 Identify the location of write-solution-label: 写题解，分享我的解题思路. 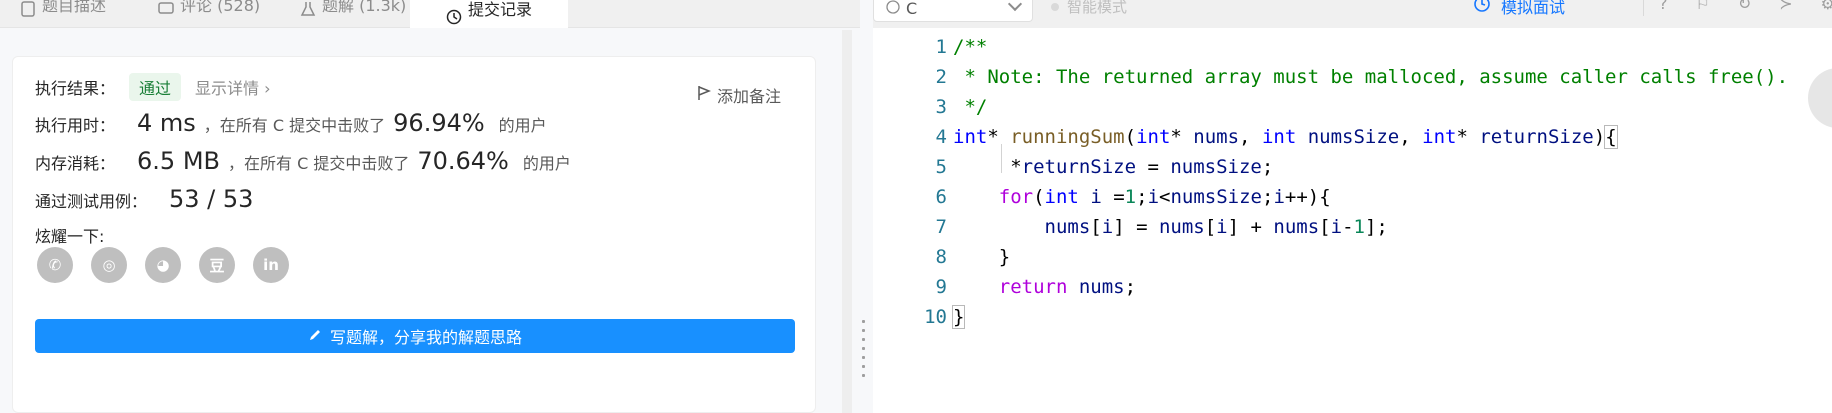
(425, 337).